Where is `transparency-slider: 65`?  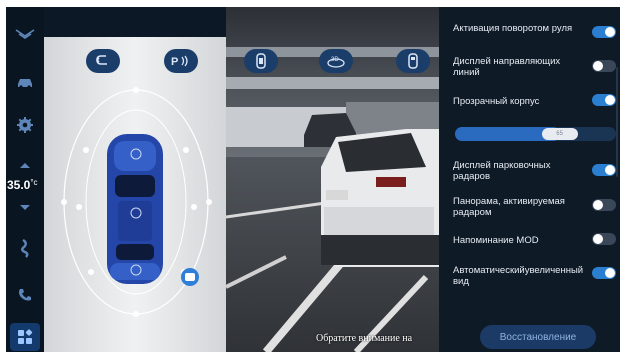 transparency-slider: 65 is located at coordinates (535, 134).